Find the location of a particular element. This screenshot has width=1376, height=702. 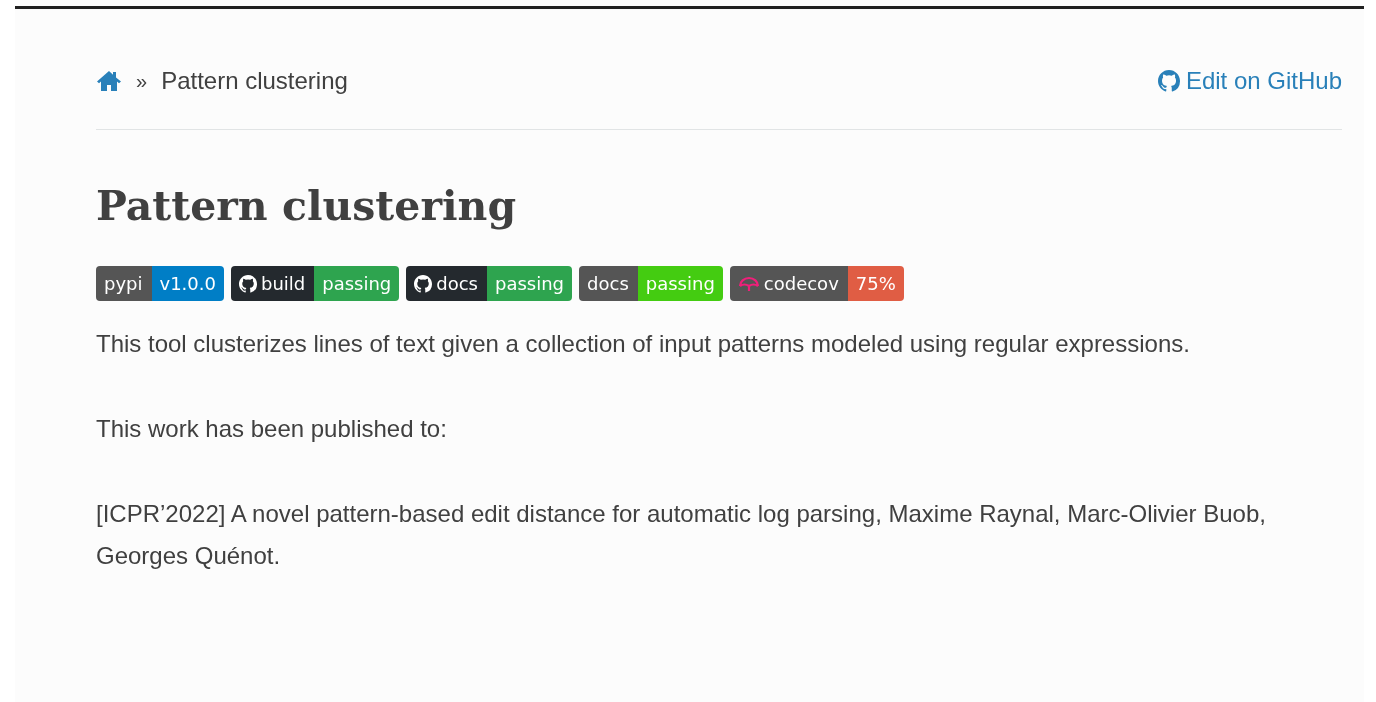

paragraph: This work has been published to: is located at coordinates (272, 429).